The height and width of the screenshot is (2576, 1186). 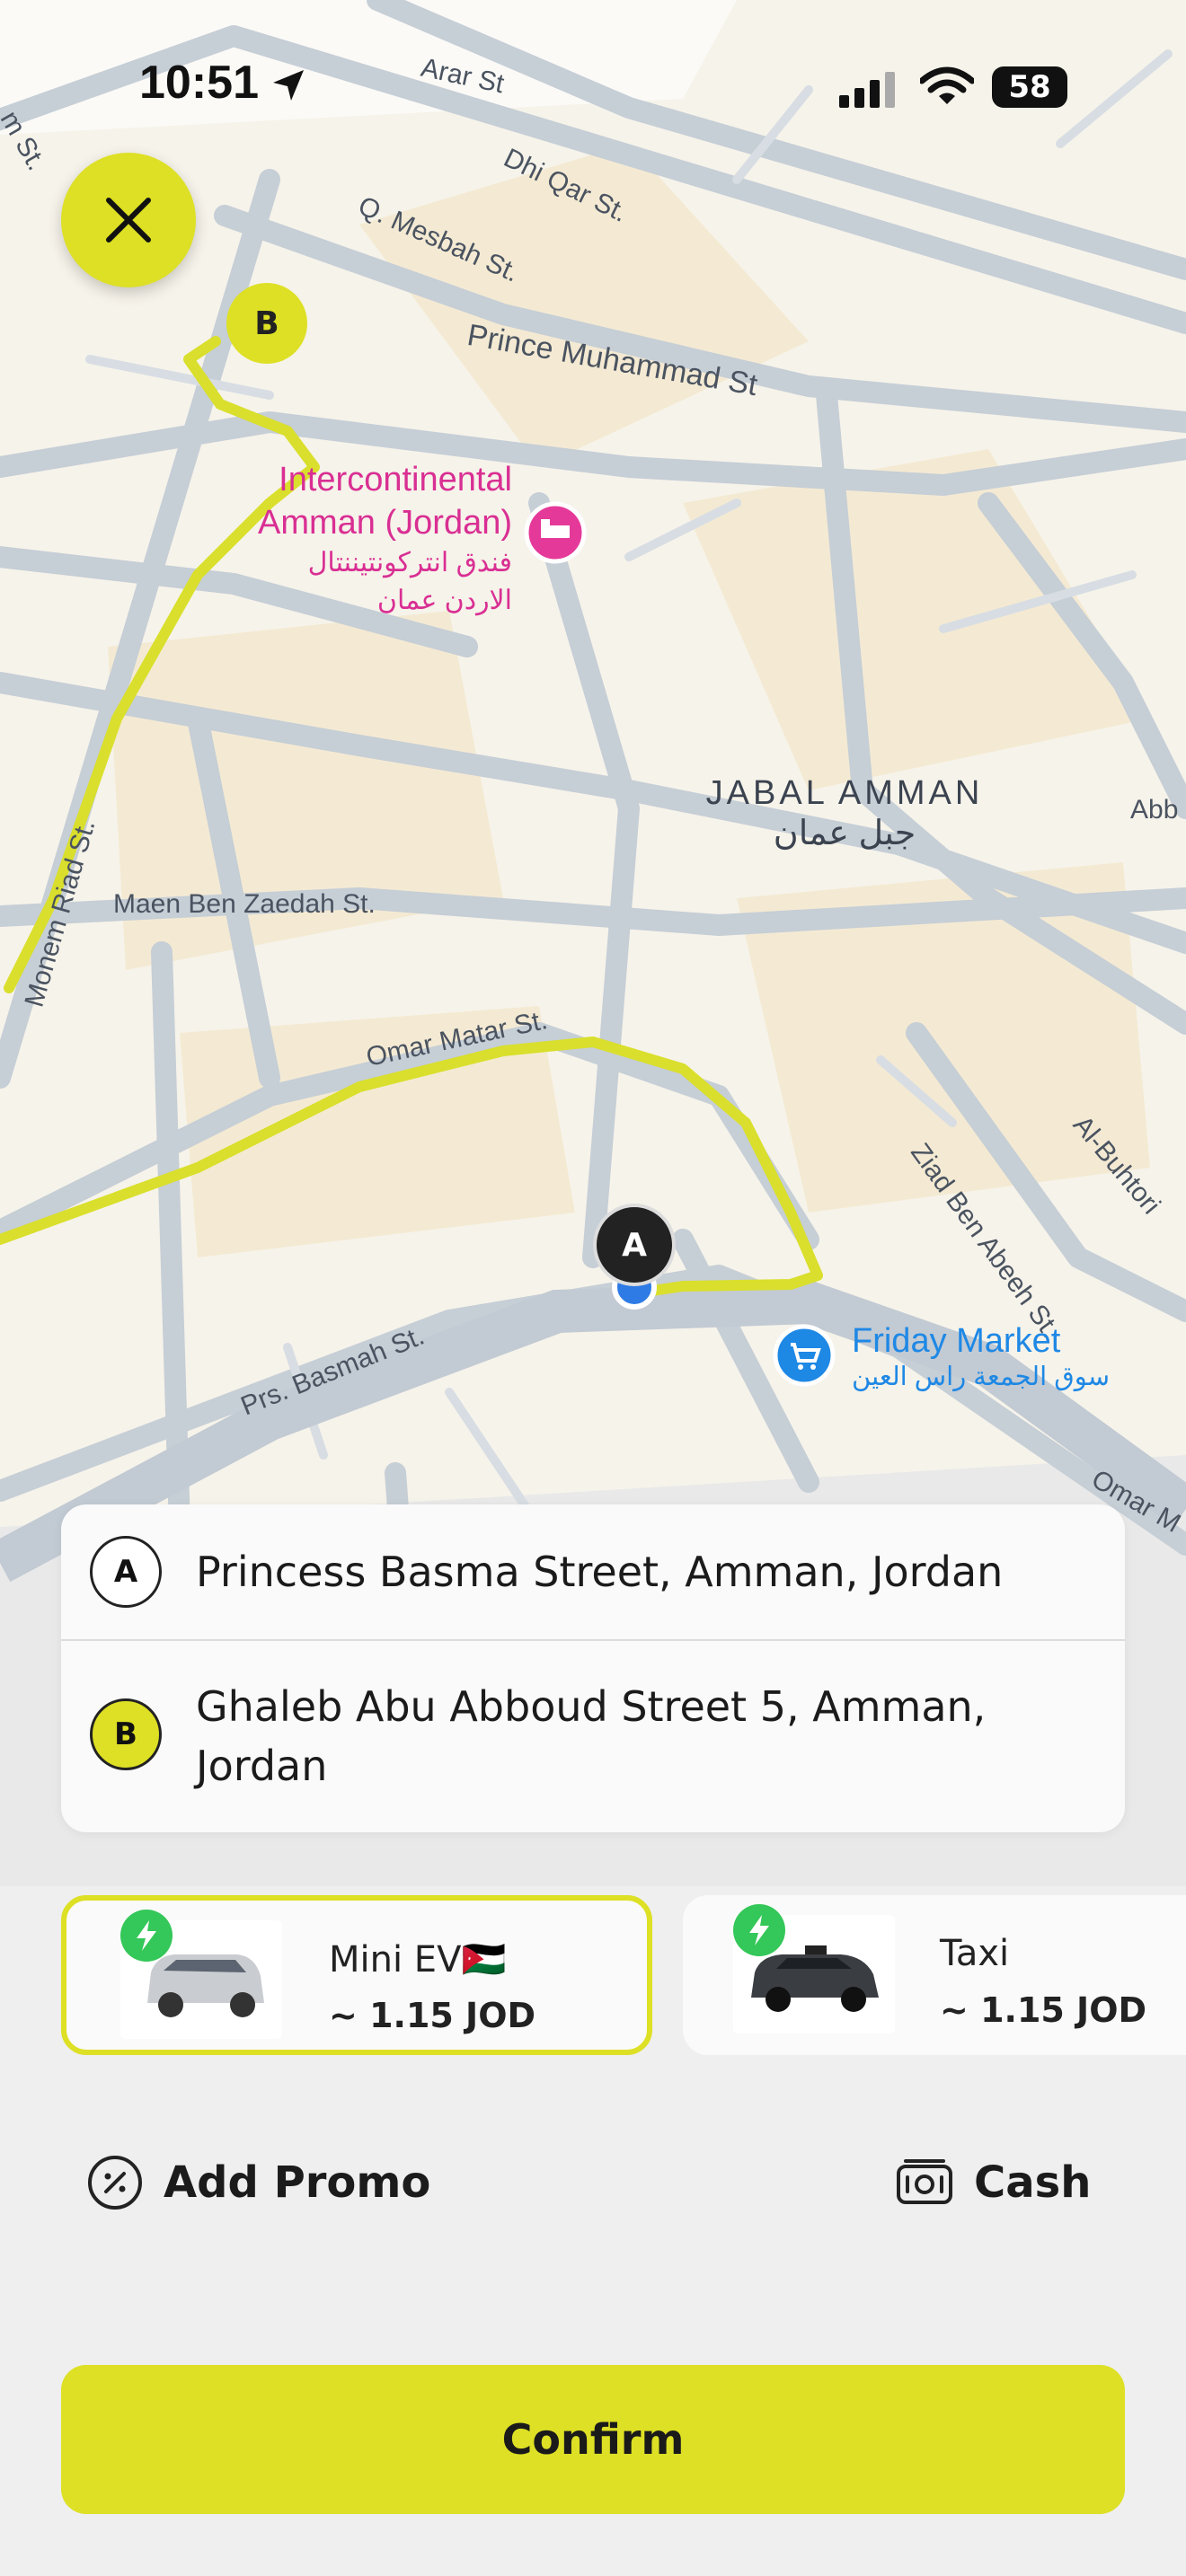 I want to click on pickup-marker: A, so click(x=126, y=1572).